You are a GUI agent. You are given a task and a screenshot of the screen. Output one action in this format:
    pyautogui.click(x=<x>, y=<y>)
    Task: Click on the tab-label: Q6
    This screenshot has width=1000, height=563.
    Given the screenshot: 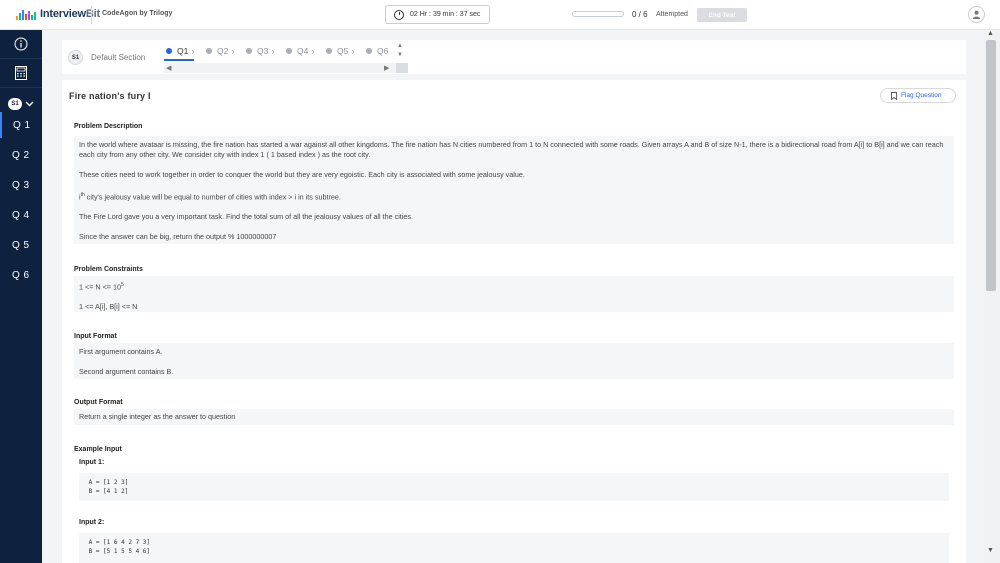 What is the action you would take?
    pyautogui.click(x=383, y=51)
    